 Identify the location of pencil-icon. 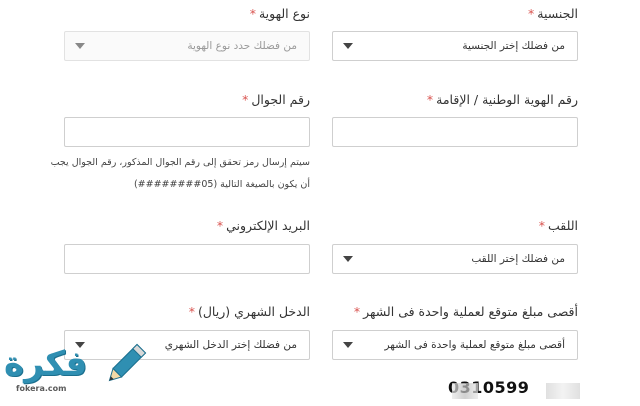
(127, 362).